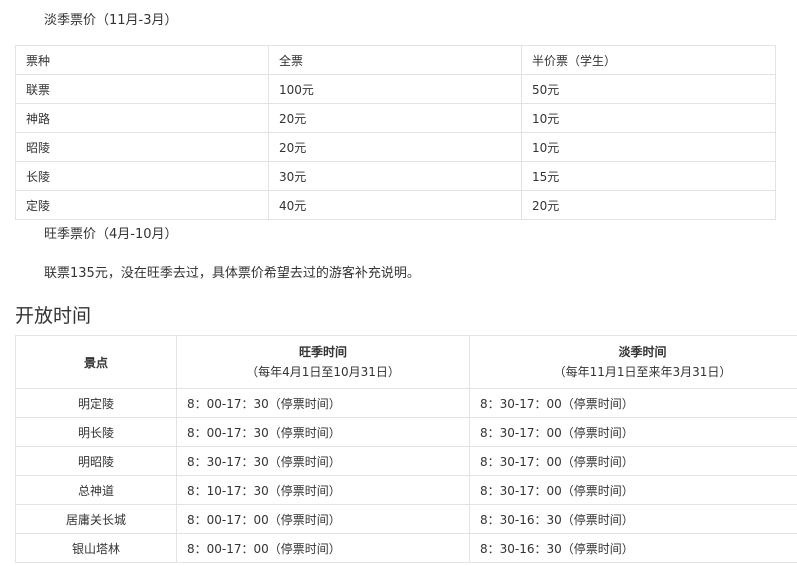 The width and height of the screenshot is (797, 566). I want to click on full-price-cell: 100元, so click(395, 89).